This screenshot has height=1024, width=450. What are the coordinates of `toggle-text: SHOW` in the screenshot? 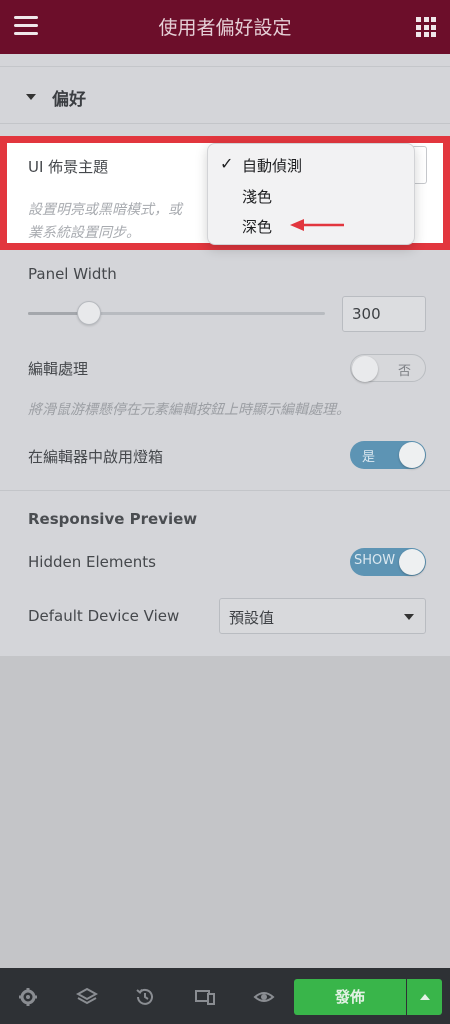 It's located at (375, 560).